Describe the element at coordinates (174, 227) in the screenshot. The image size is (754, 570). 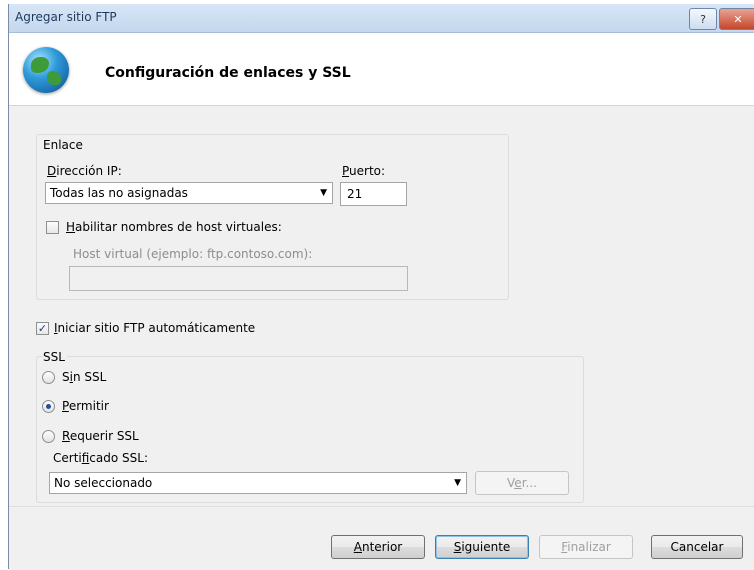
I see `virtual-host-checkbox-label: Habilitar nombres de host virtuales:` at that location.